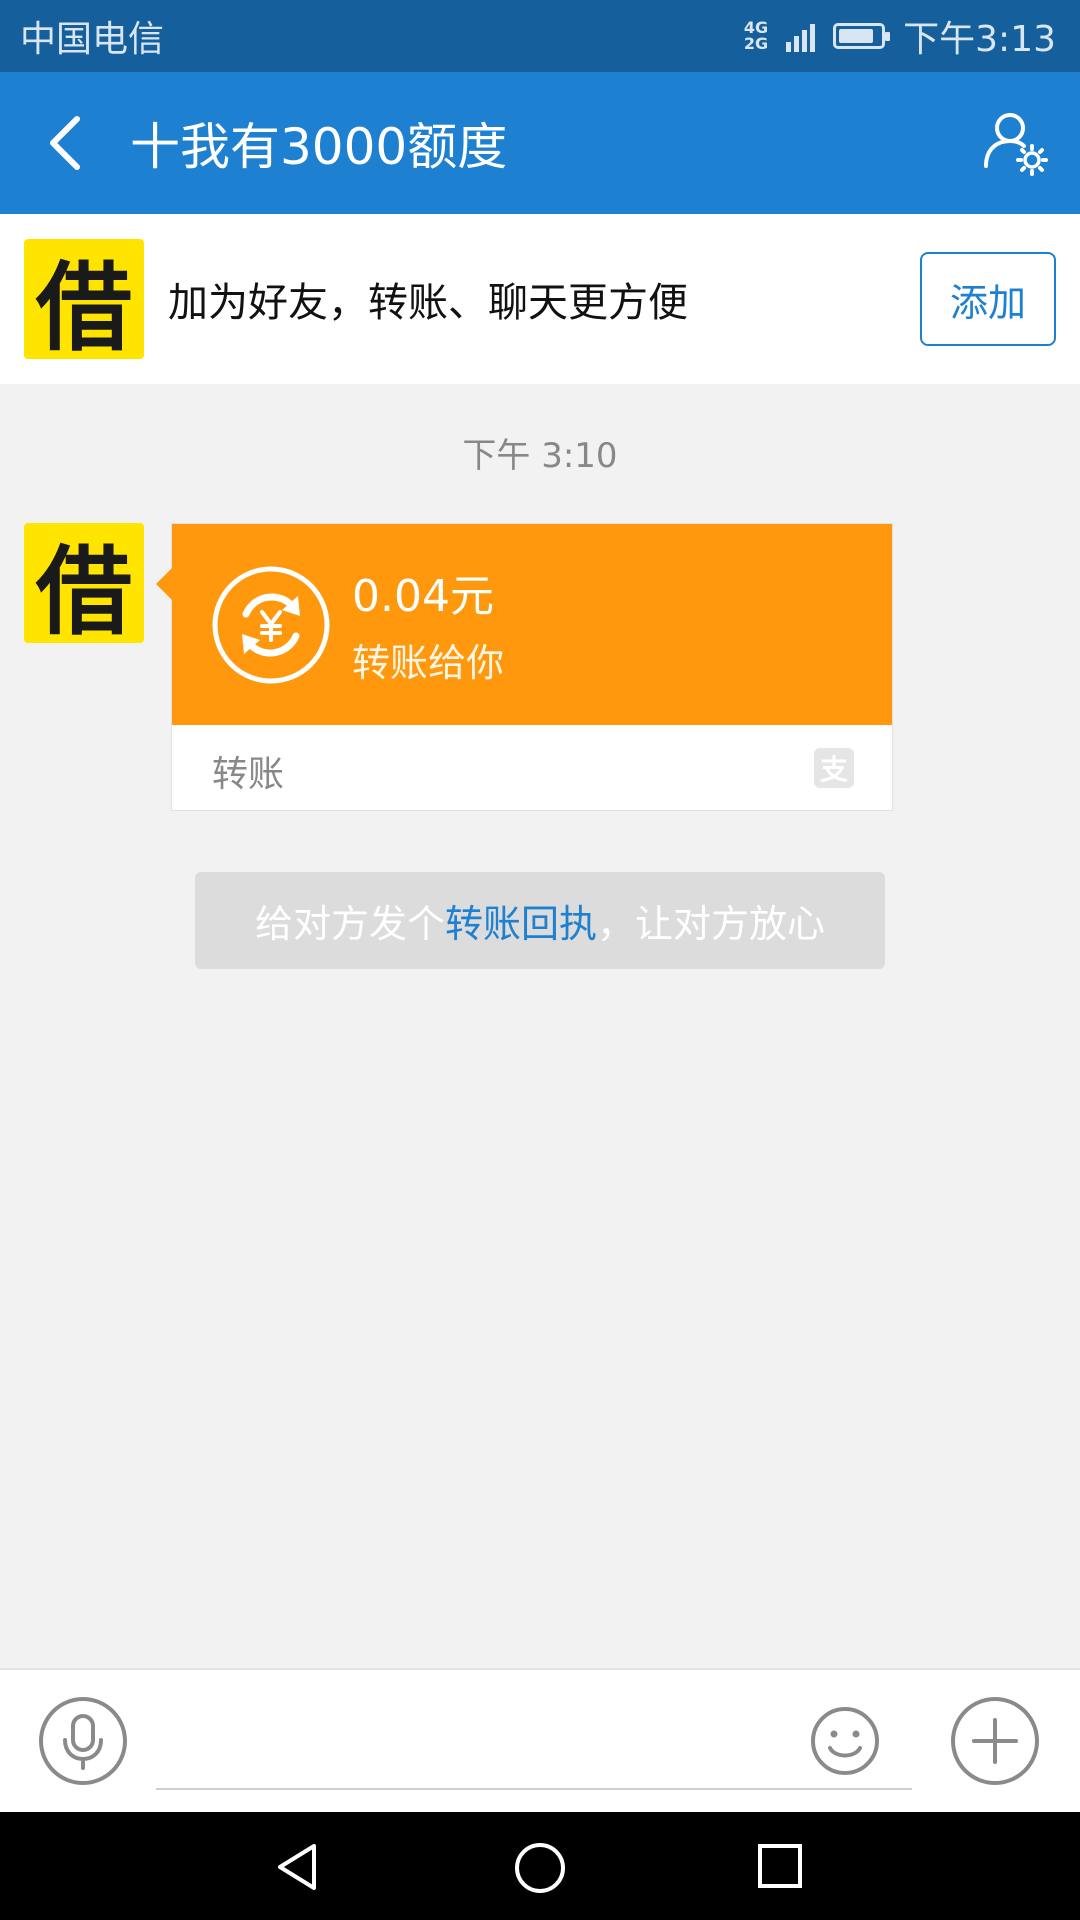  Describe the element at coordinates (900, 36) in the screenshot. I see `status-icons: 4G 2G 下午3:13` at that location.